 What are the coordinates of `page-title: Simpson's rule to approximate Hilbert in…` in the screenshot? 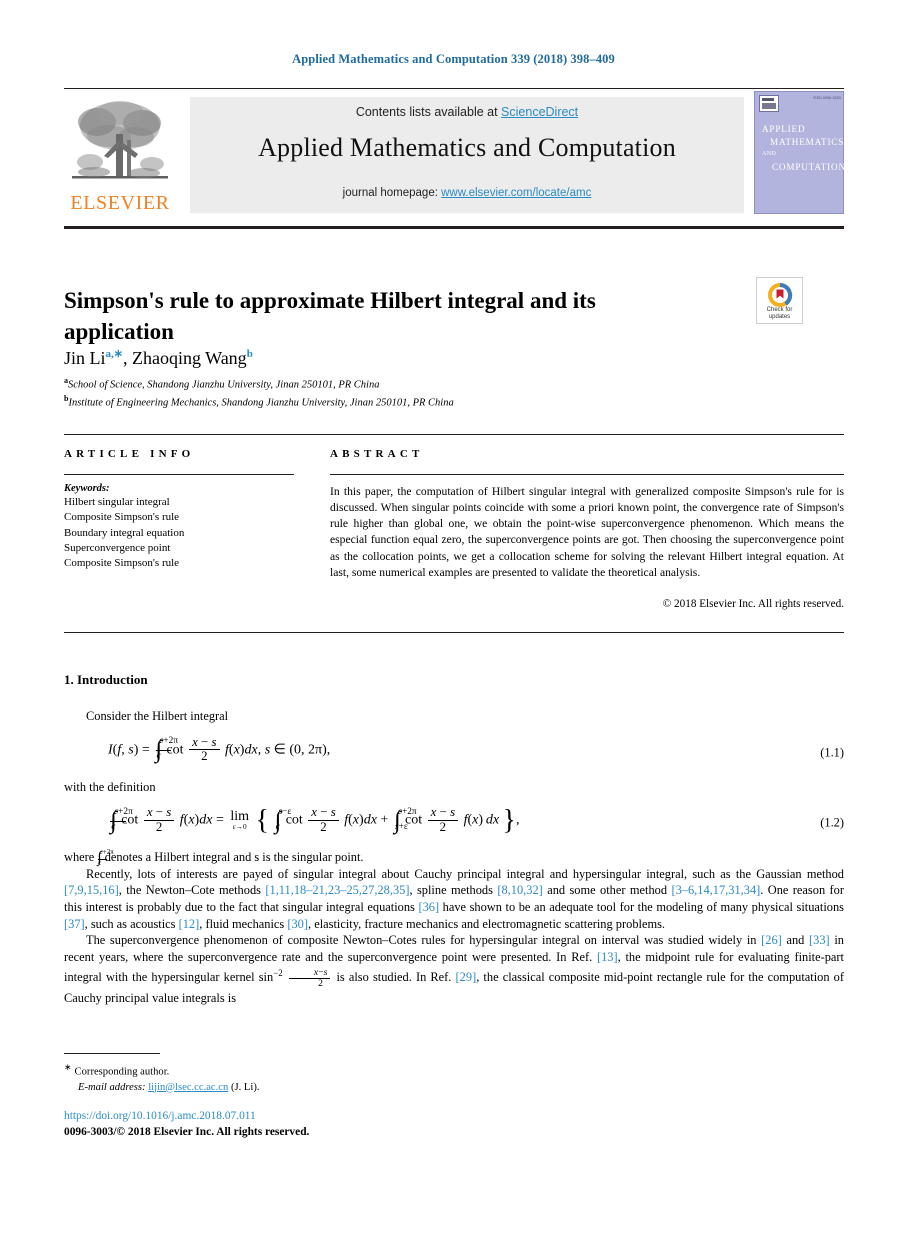 It's located at (330, 316).